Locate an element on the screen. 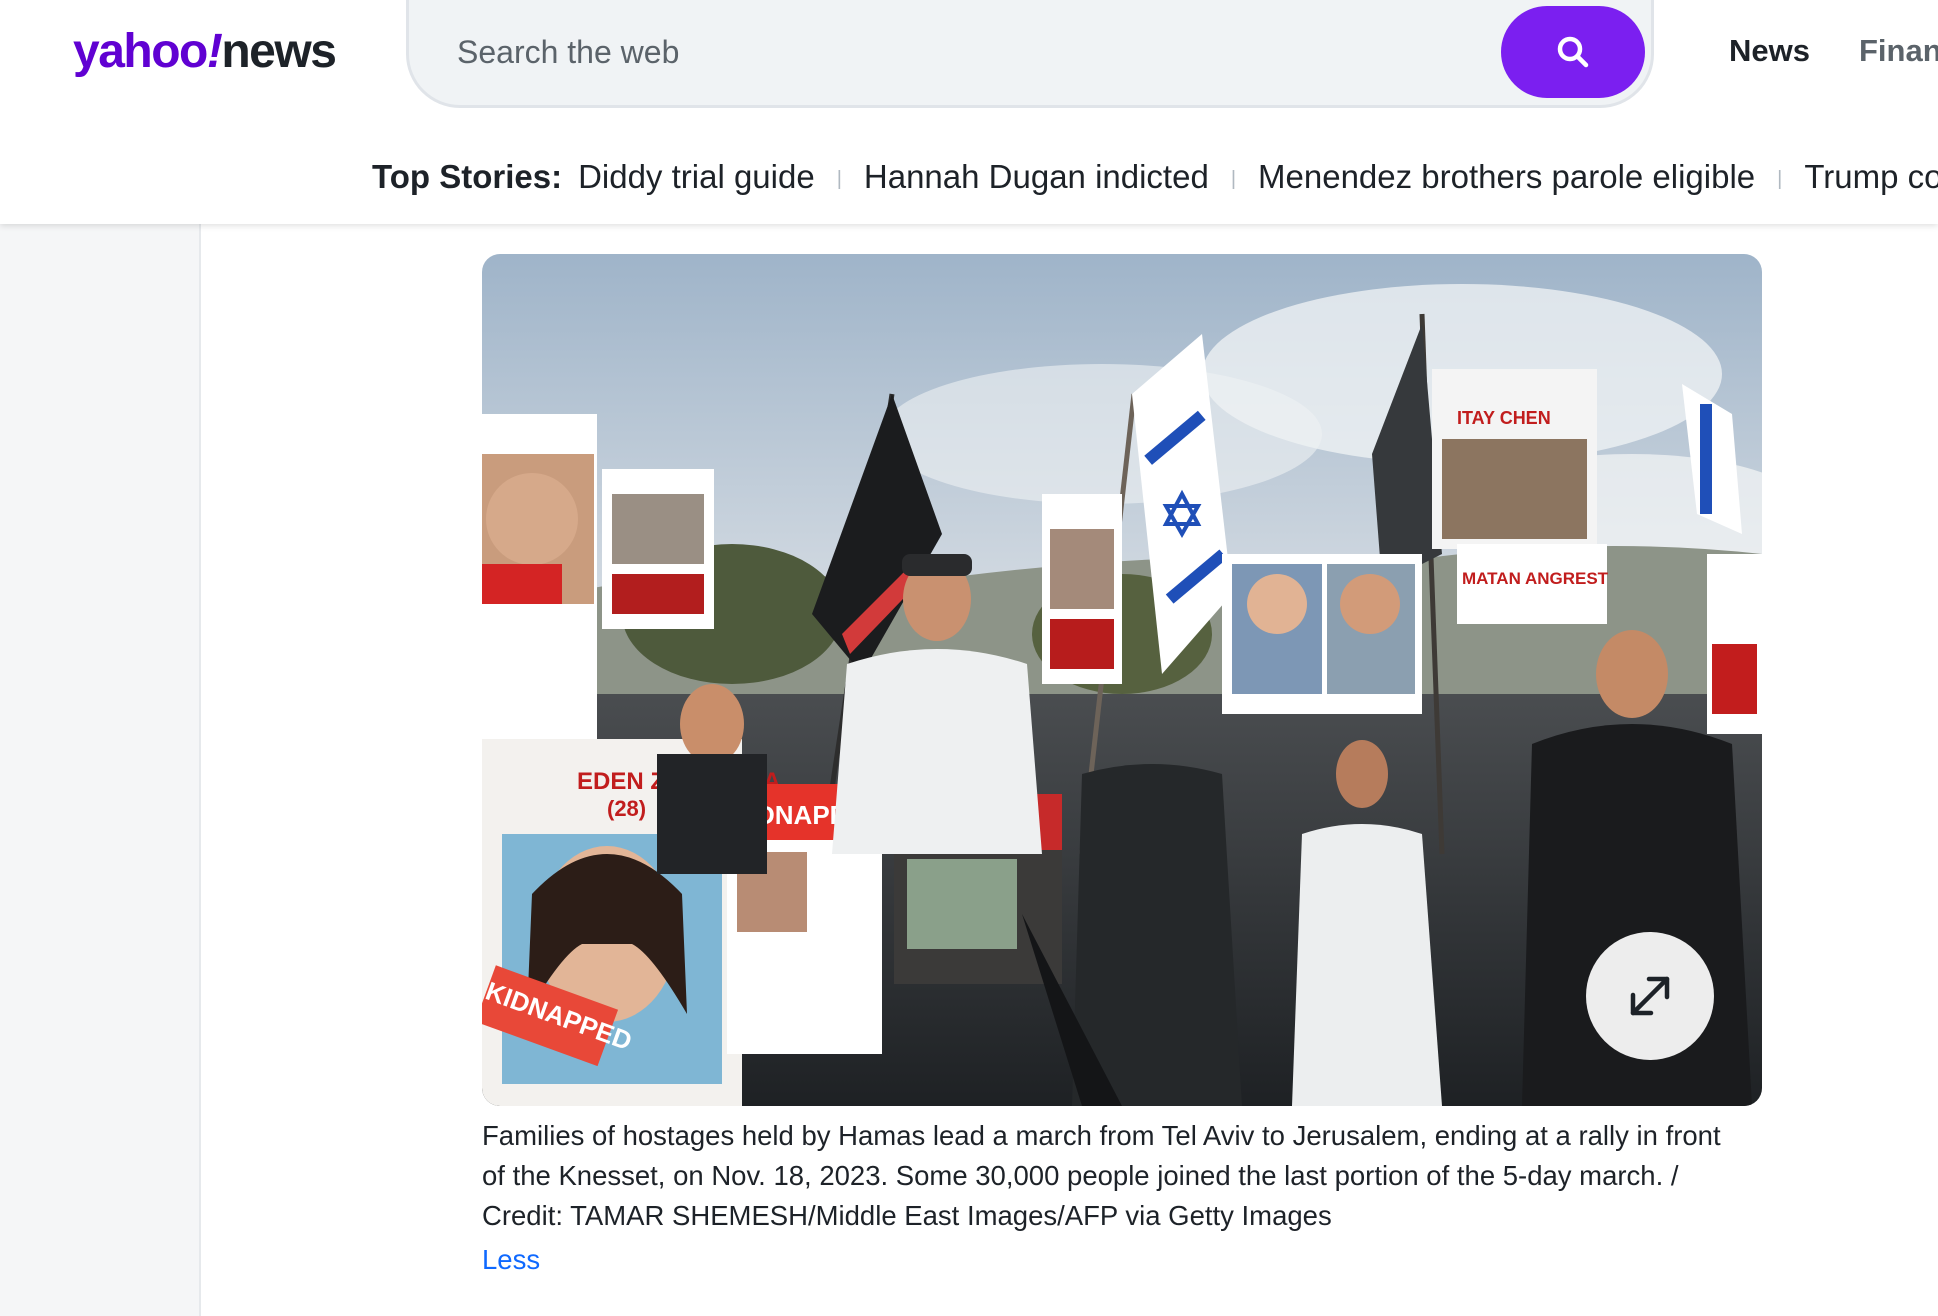  poster-matan: MATAN ANGREST is located at coordinates (1535, 578).